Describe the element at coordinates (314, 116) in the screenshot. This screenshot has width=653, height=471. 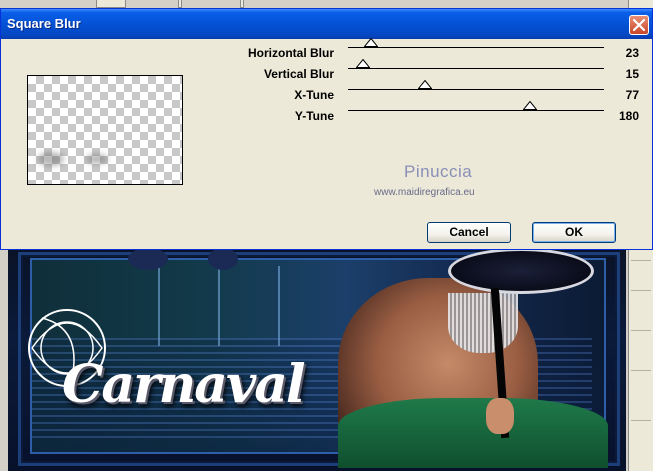
I see `y-tune-label: Y-Tune` at that location.